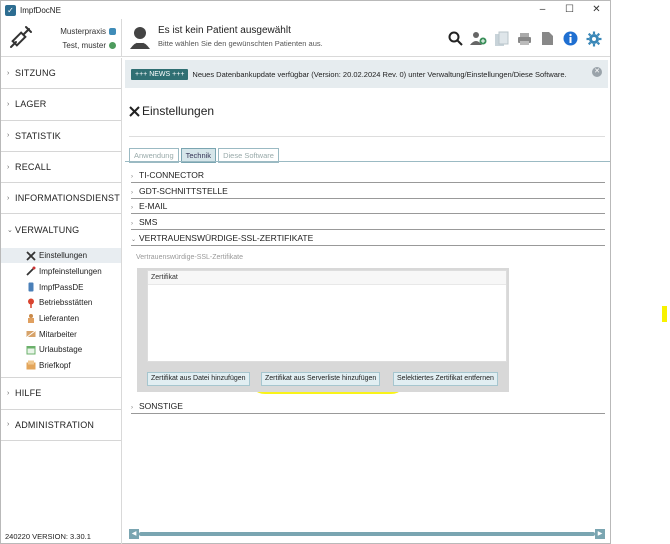  I want to click on info-icon, so click(570, 38).